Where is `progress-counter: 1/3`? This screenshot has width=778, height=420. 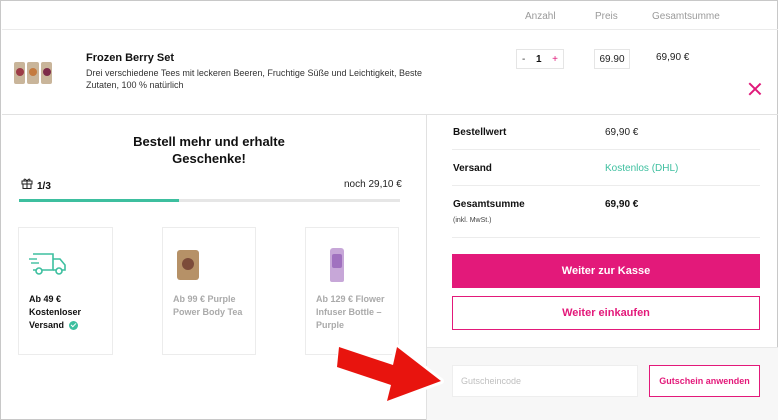 progress-counter: 1/3 is located at coordinates (44, 186).